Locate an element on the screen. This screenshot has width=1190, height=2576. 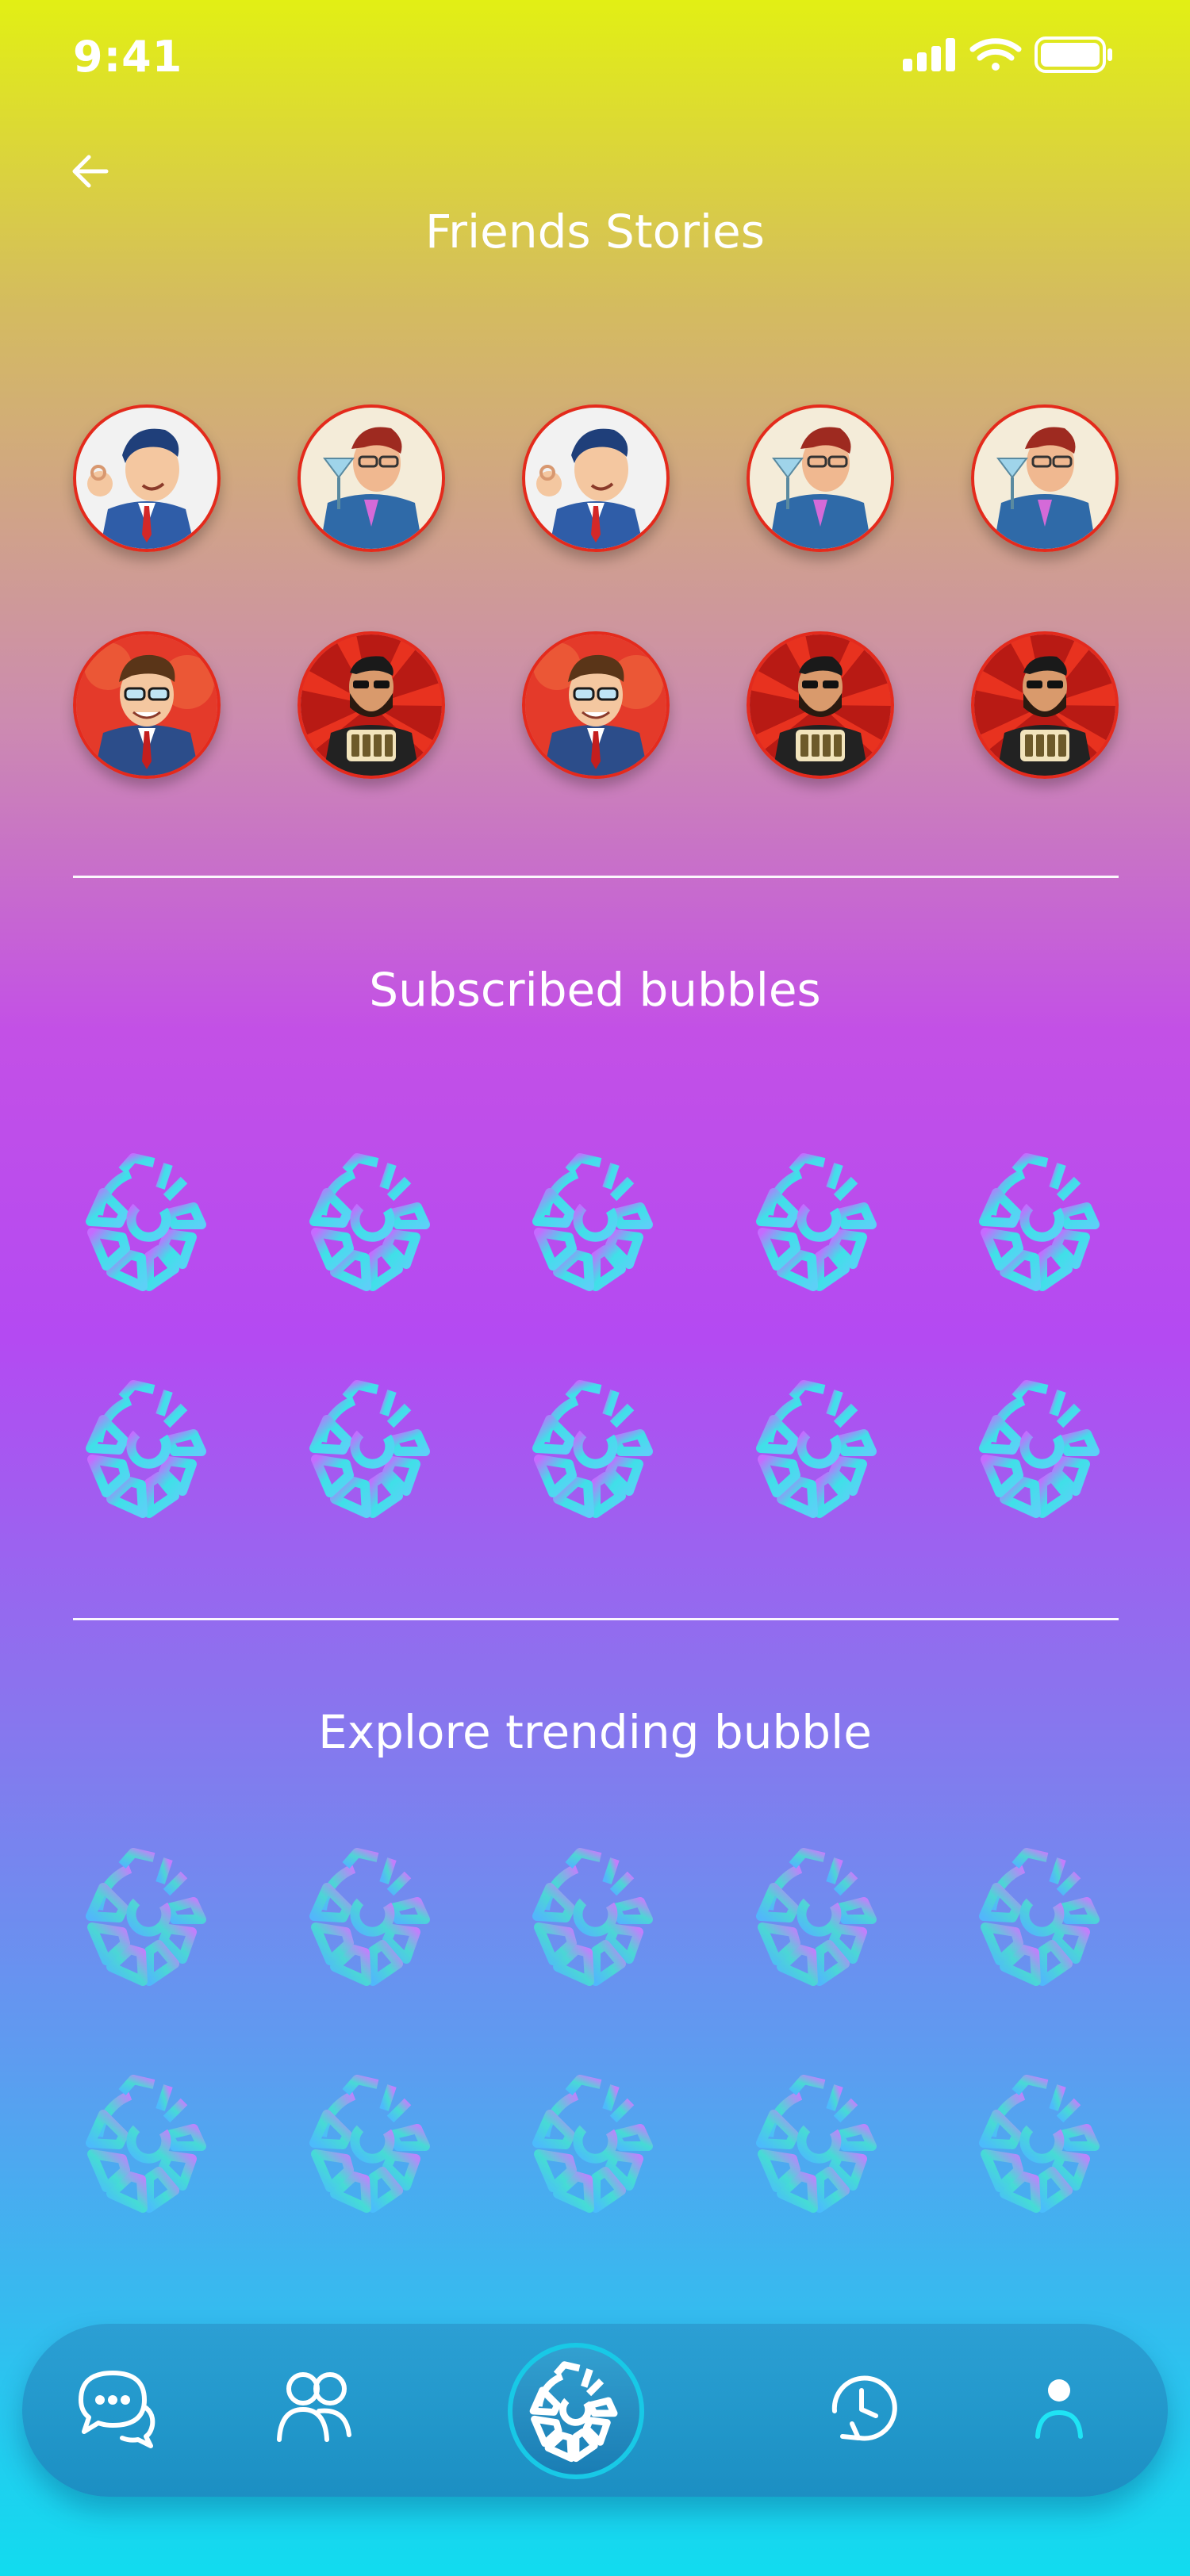
friends-icon is located at coordinates (314, 2407).